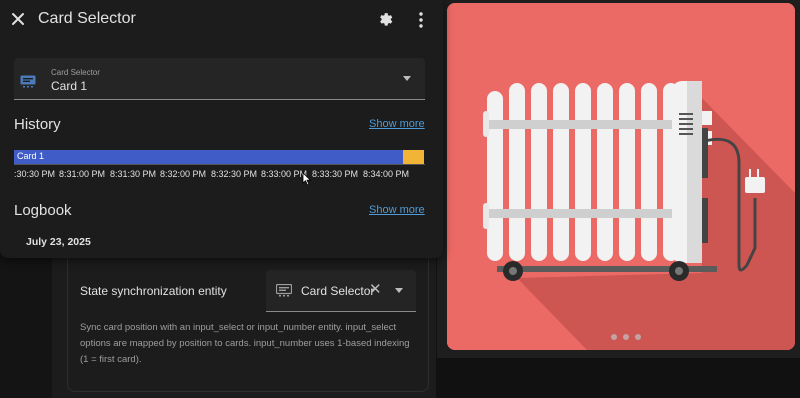  Describe the element at coordinates (87, 18) in the screenshot. I see `dialog-title: Card Selector` at that location.